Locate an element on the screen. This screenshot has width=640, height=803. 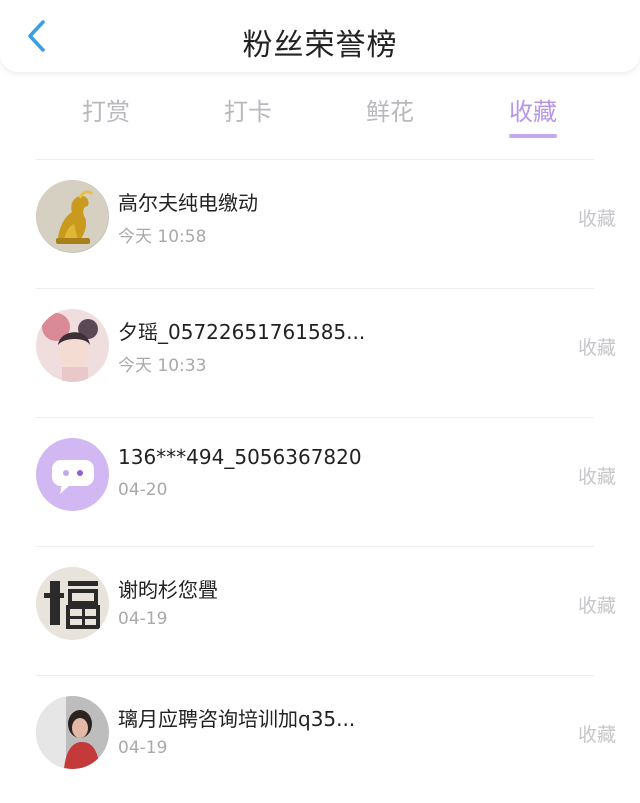
tab-tips: 打赏 is located at coordinates (106, 109).